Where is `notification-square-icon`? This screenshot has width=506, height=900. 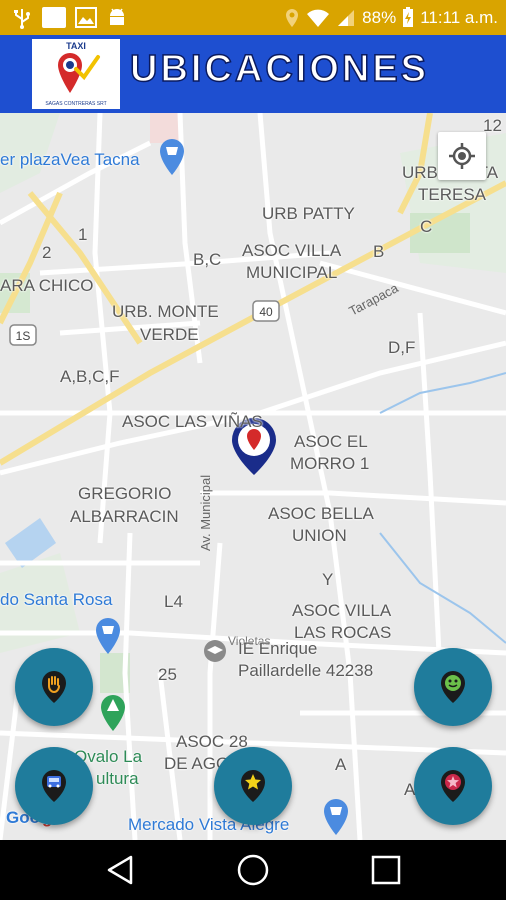 notification-square-icon is located at coordinates (54, 17).